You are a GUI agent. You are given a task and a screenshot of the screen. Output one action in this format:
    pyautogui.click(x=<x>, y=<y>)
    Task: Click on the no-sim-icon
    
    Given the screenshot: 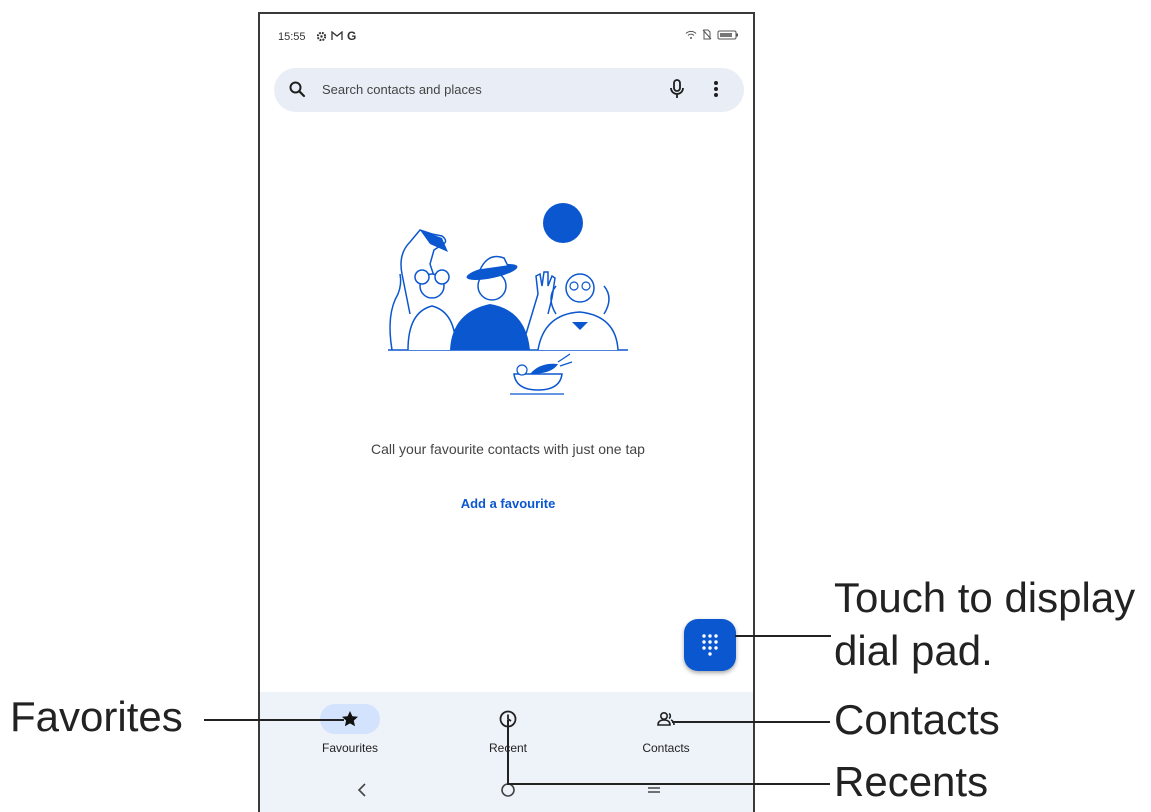 What is the action you would take?
    pyautogui.click(x=707, y=34)
    